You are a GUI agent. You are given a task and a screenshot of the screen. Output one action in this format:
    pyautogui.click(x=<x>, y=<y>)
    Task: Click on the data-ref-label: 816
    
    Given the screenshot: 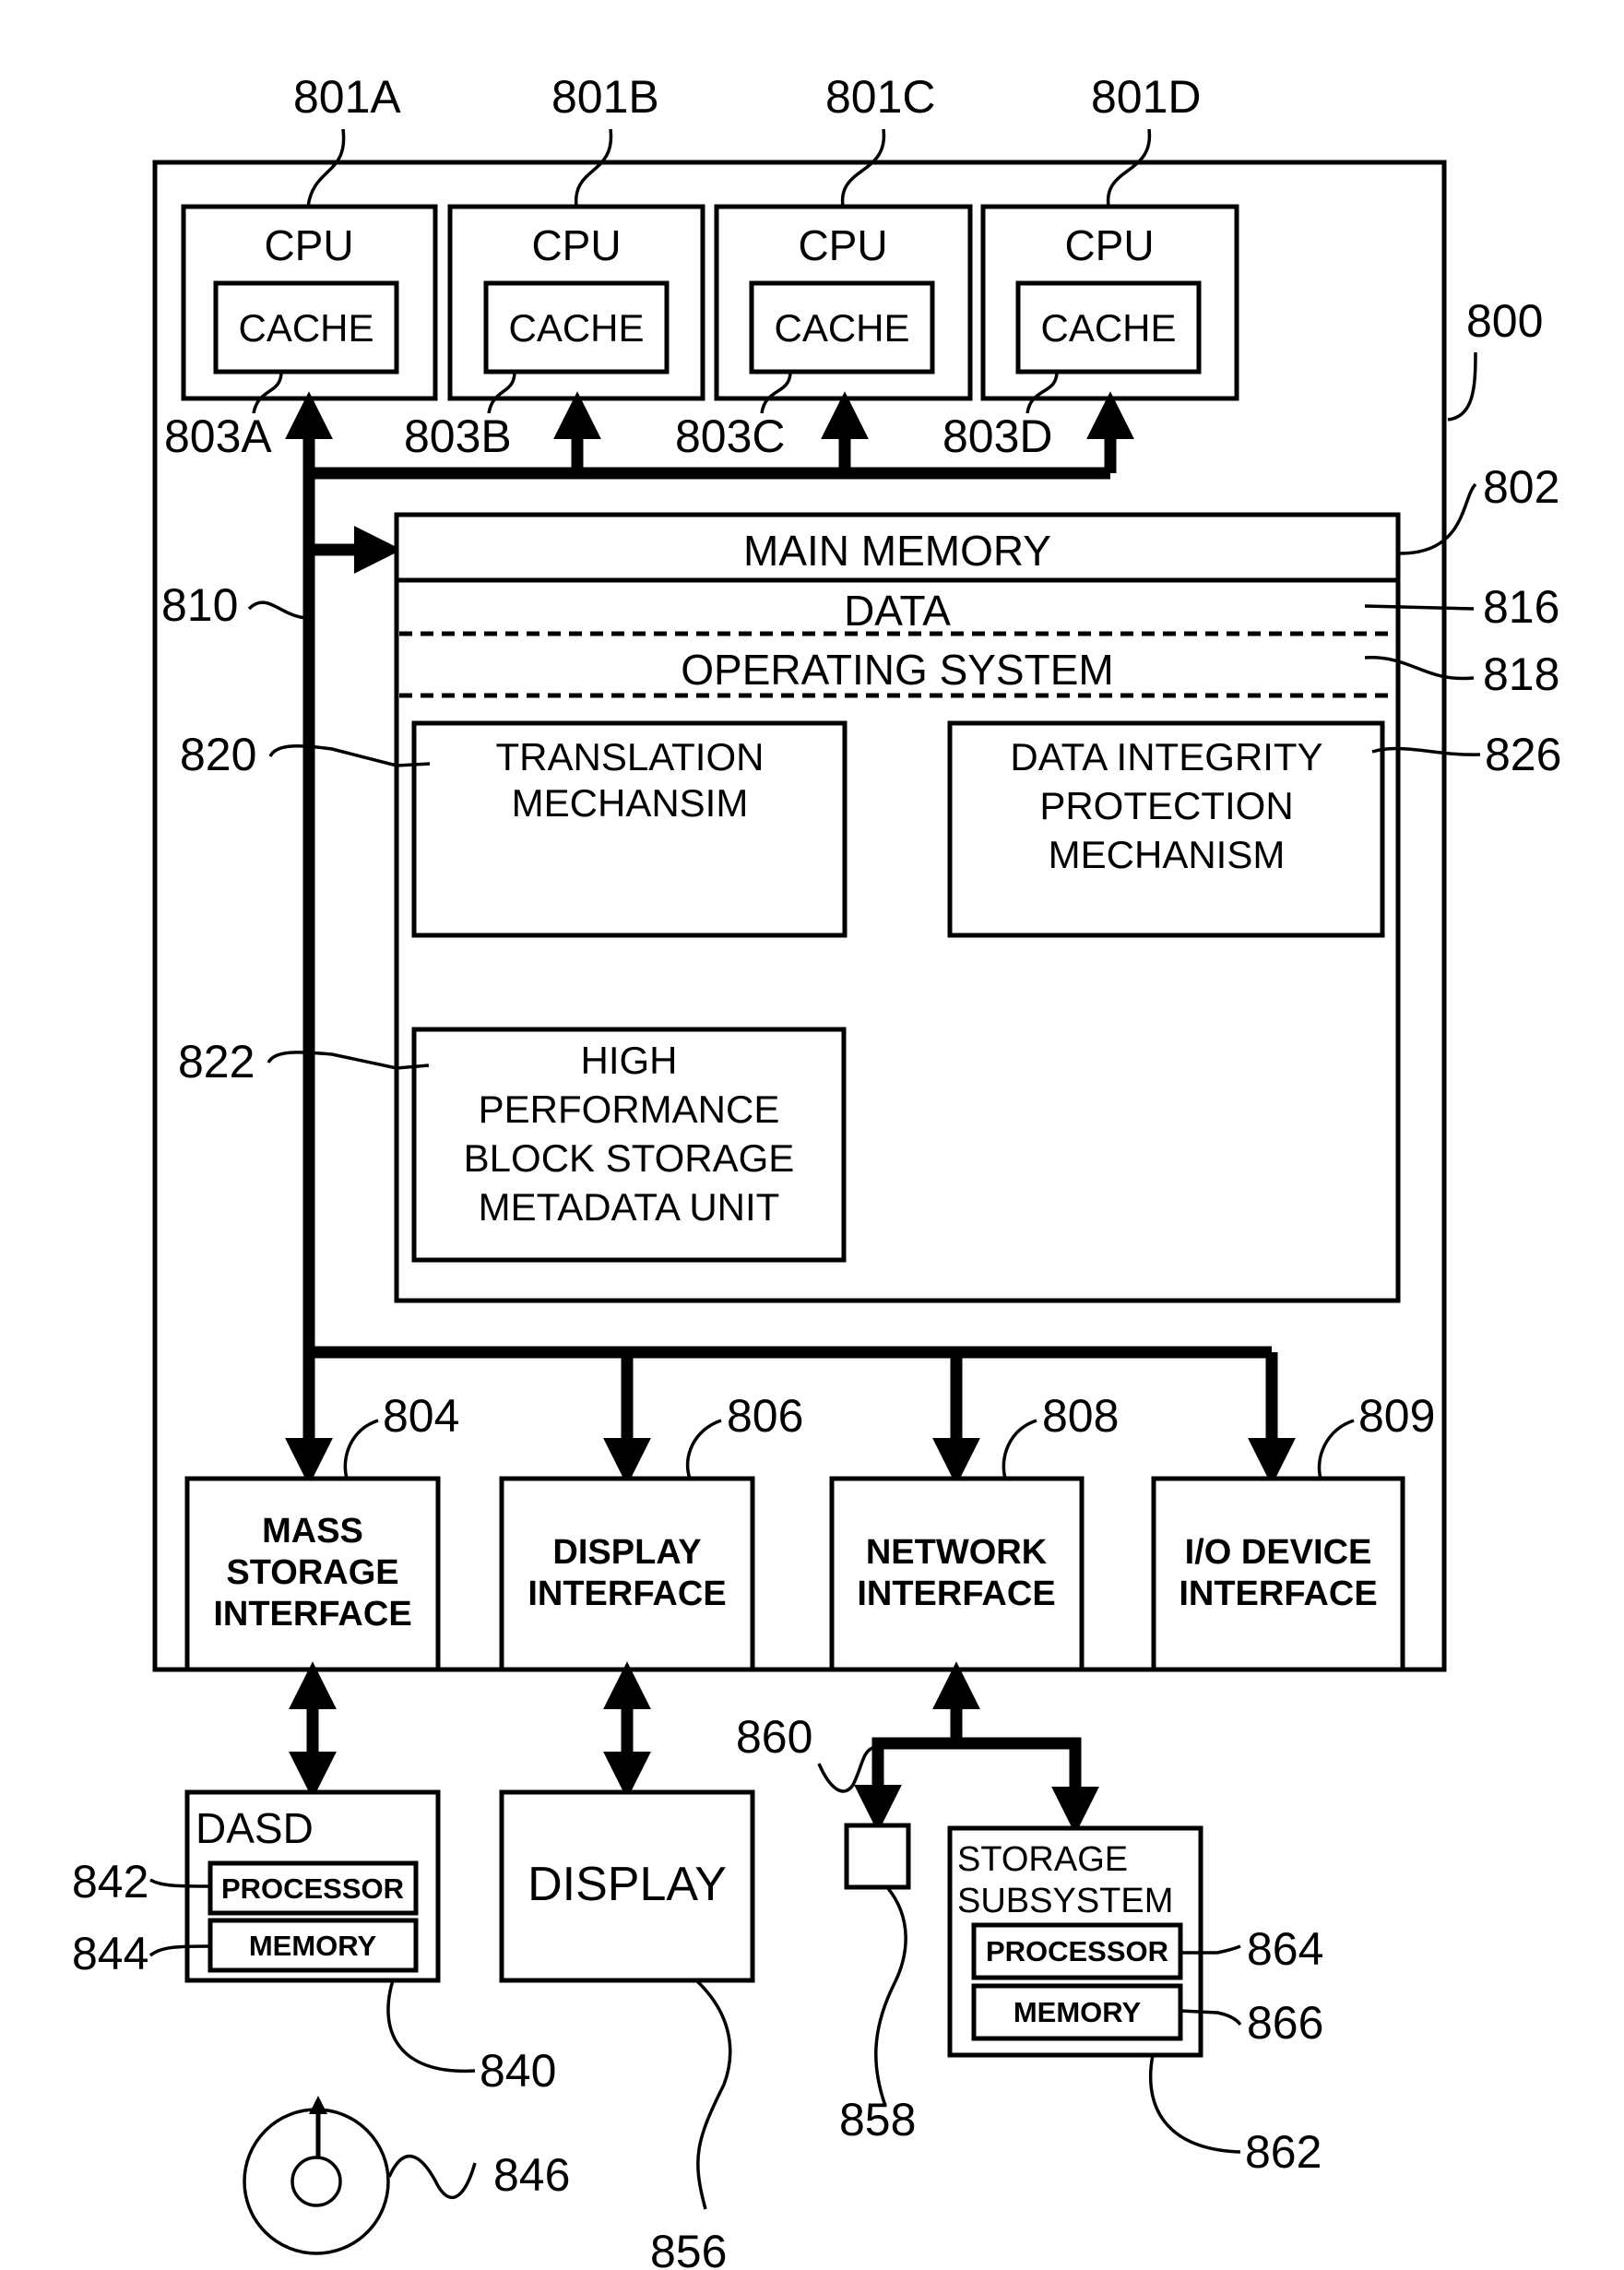 What is the action you would take?
    pyautogui.click(x=1521, y=607)
    